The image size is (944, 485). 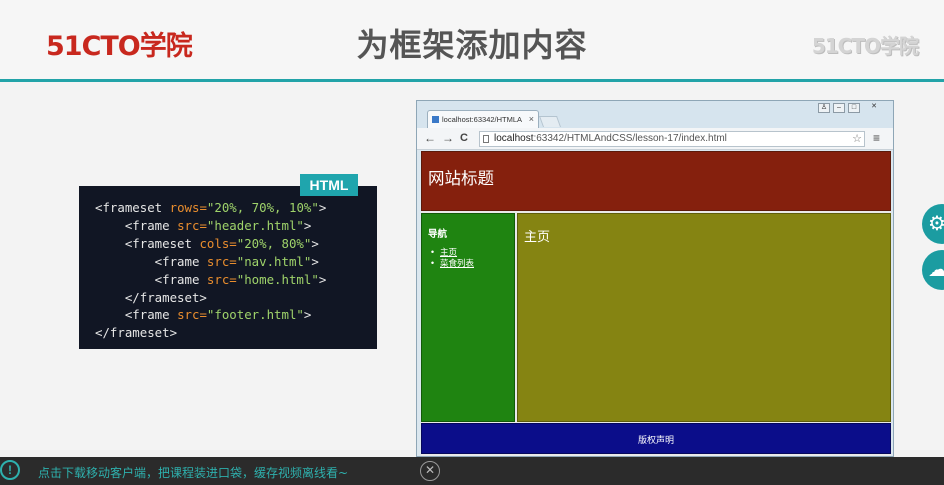 What do you see at coordinates (262, 207) in the screenshot?
I see `code-token-val: "20%, 70%, 10%"` at bounding box center [262, 207].